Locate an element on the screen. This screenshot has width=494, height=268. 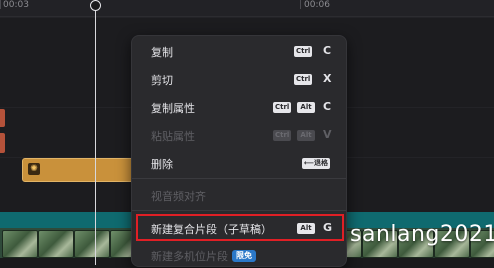
free-limited-badge: 限免 is located at coordinates (244, 256).